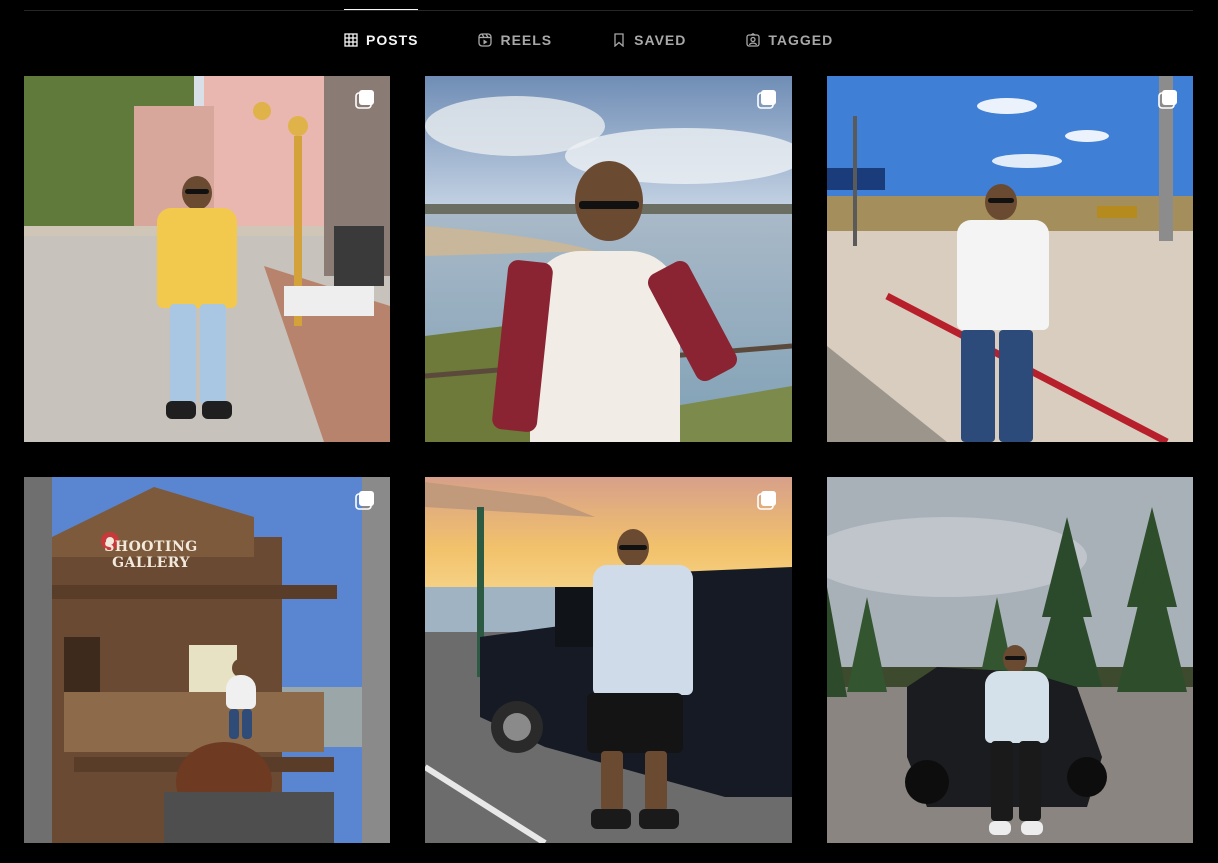  Describe the element at coordinates (801, 40) in the screenshot. I see `tab-tagged-label: TAGGED` at that location.